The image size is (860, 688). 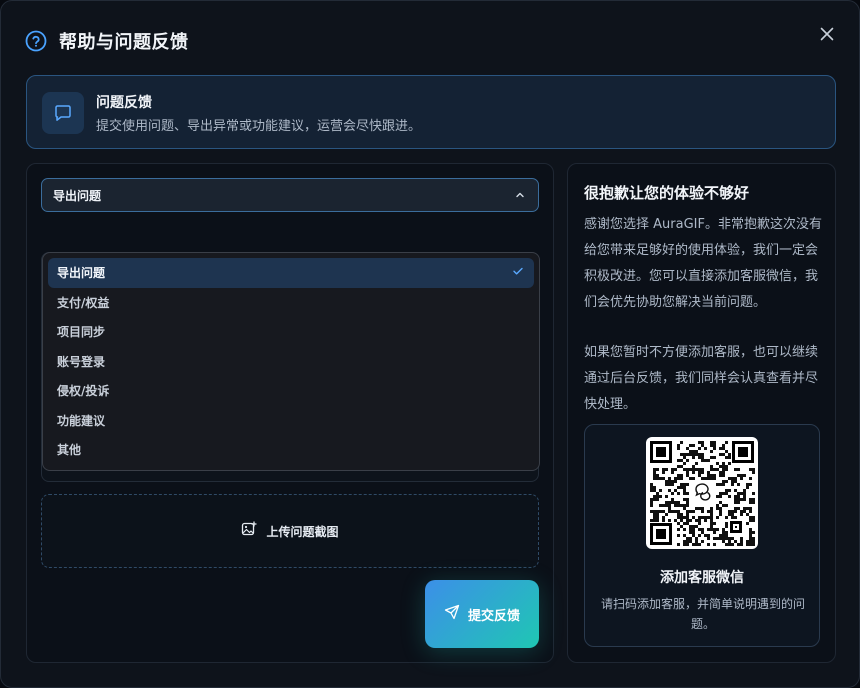 I want to click on option-label: 侵权/投诉, so click(x=83, y=391).